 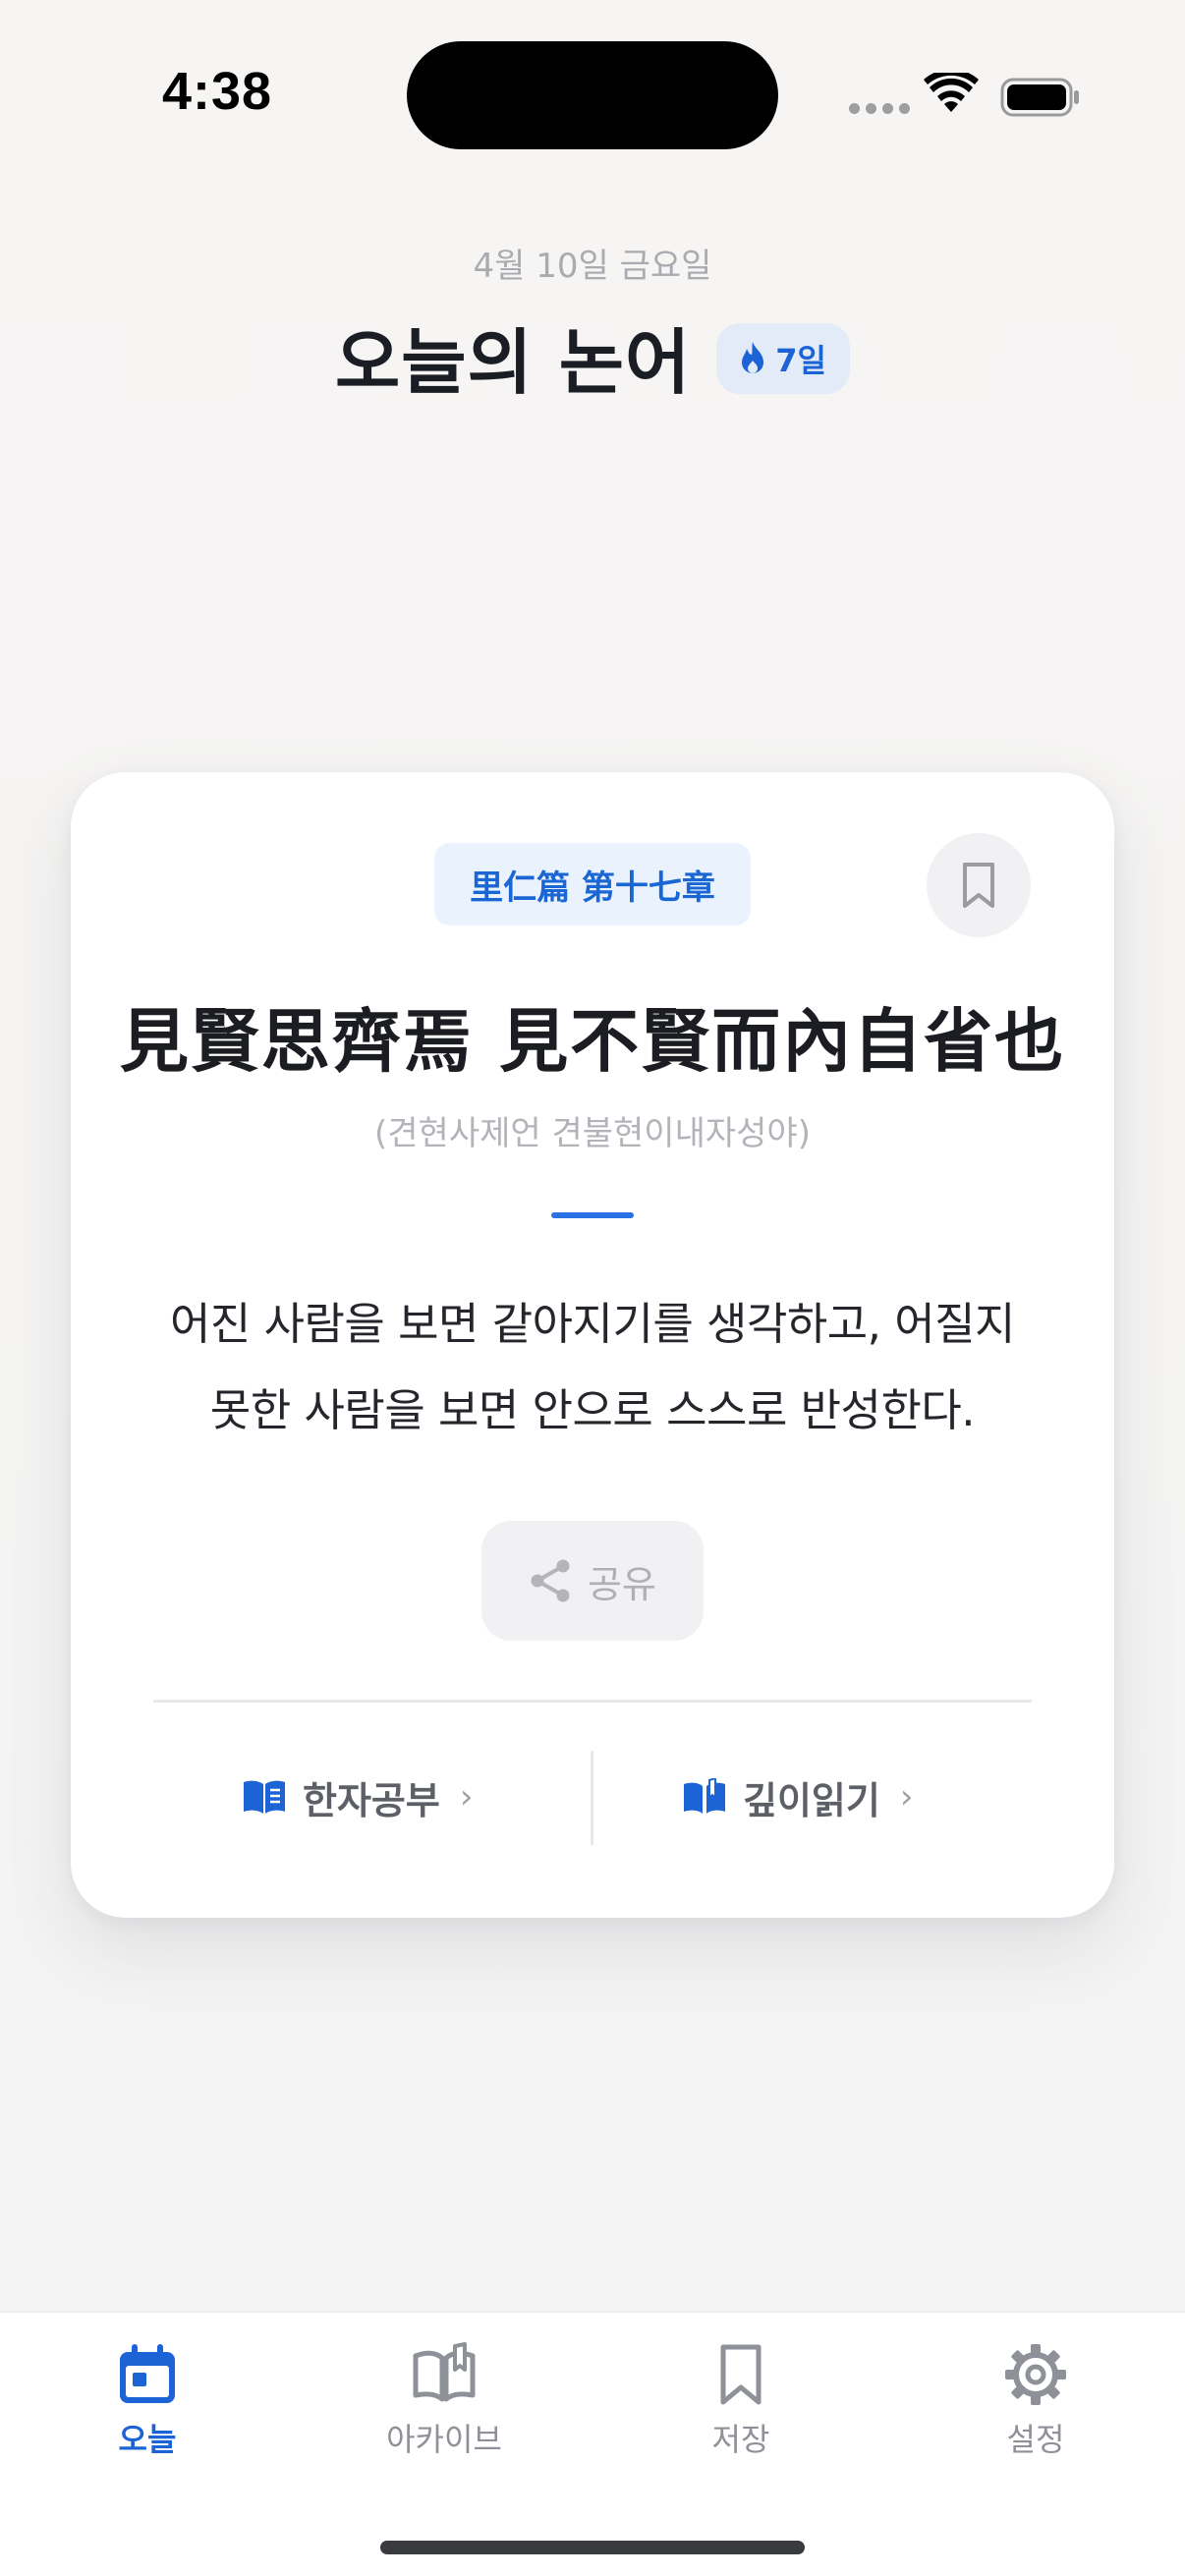 I want to click on home-indicator, so click(x=592, y=2547).